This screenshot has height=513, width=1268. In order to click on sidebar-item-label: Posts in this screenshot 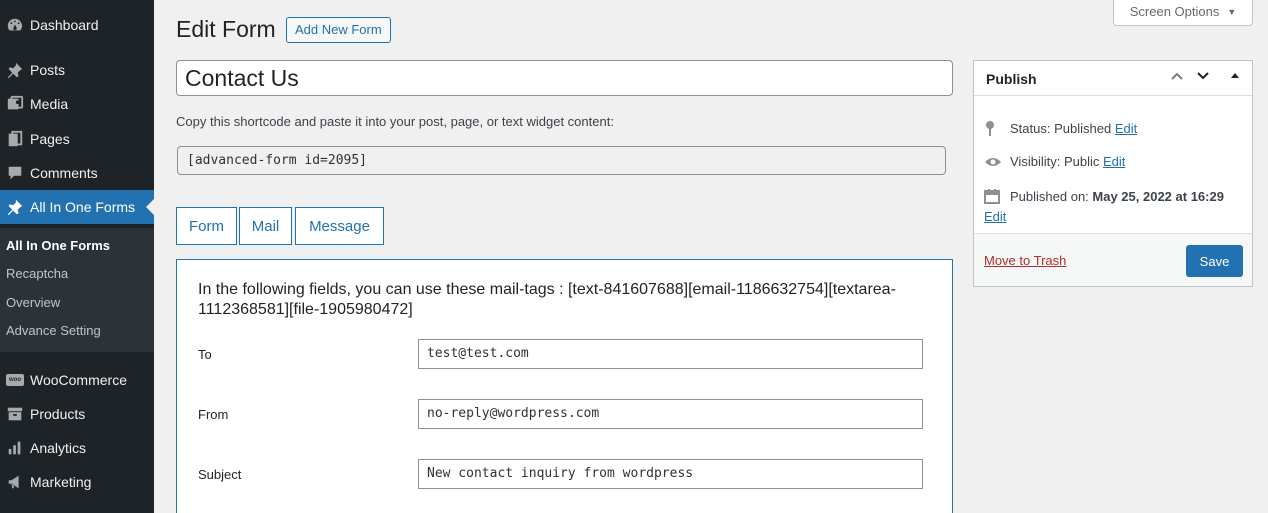, I will do `click(48, 70)`.